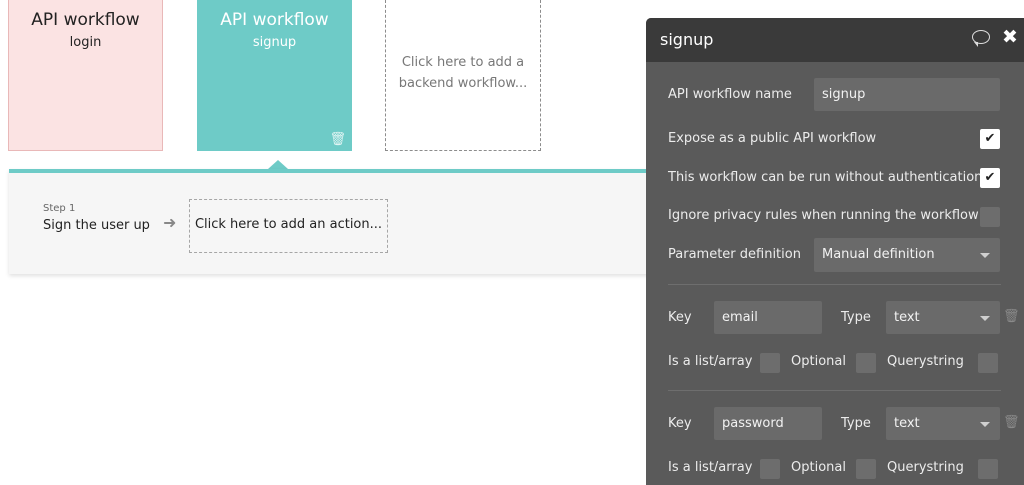 This screenshot has width=1024, height=485. I want to click on card-subtitle: signup, so click(274, 42).